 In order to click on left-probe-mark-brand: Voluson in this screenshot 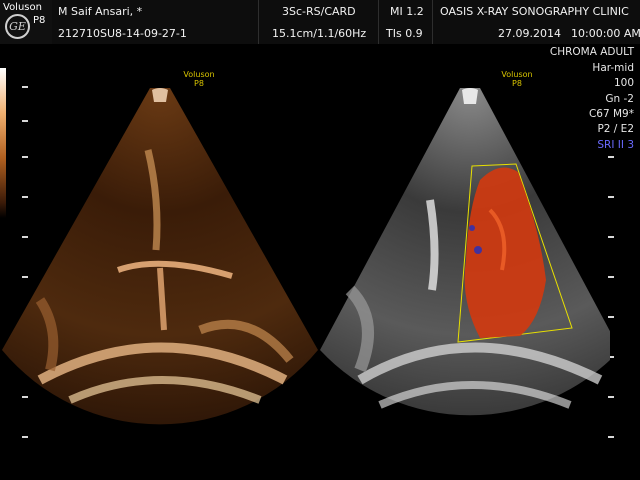, I will do `click(199, 74)`.